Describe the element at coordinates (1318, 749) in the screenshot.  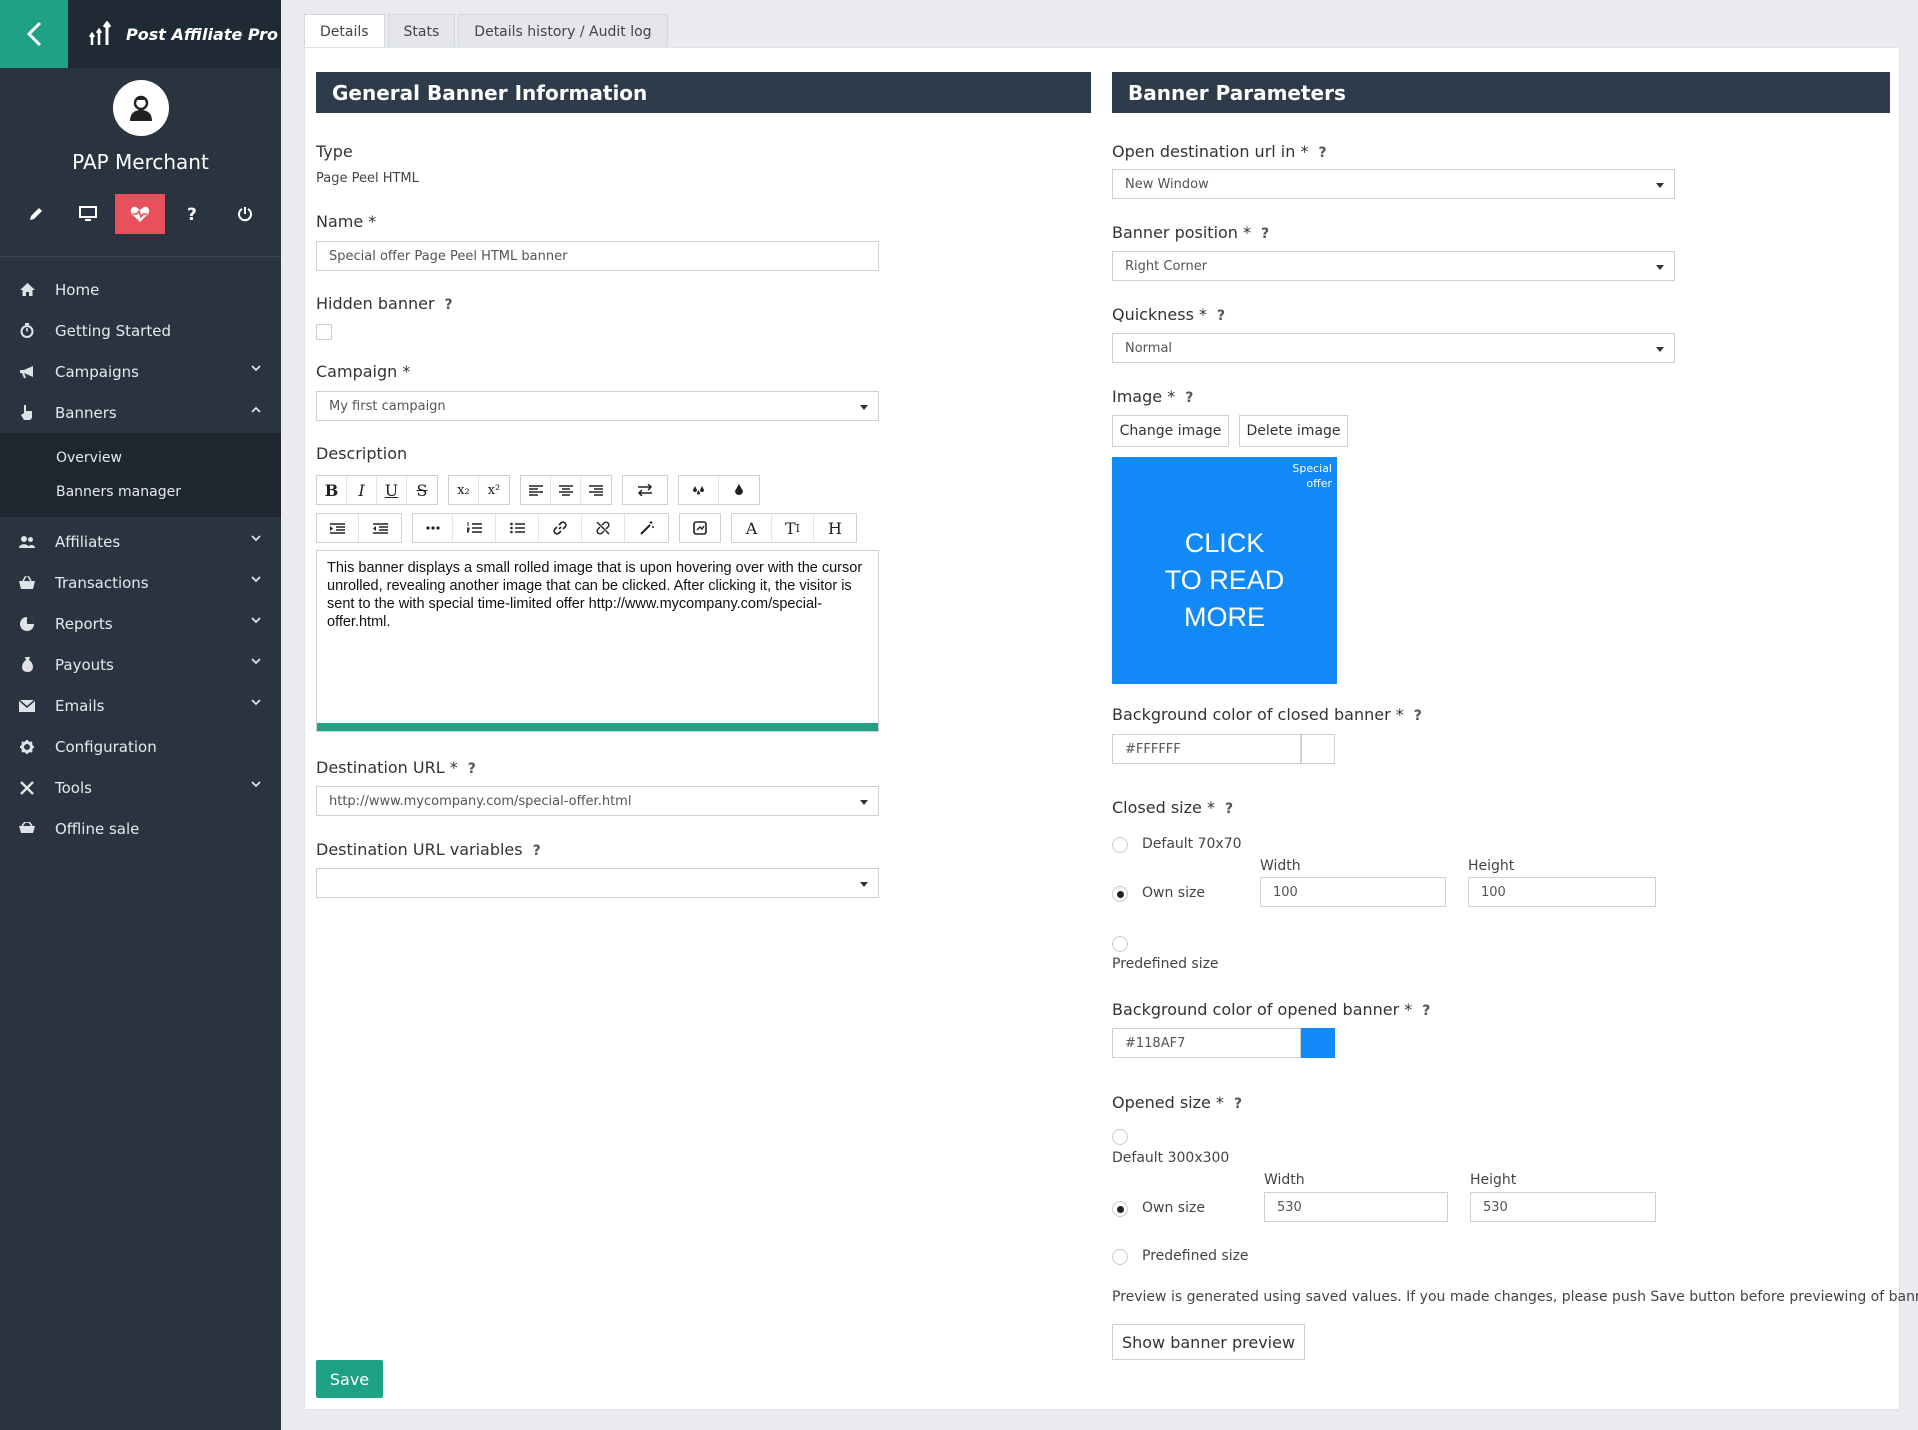
I see `bg-closed-swatch` at that location.